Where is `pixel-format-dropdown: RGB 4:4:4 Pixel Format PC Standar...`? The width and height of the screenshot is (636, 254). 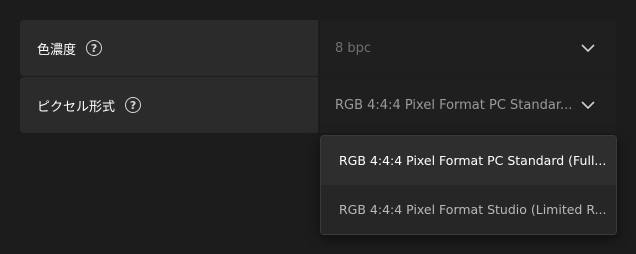
pixel-format-dropdown: RGB 4:4:4 Pixel Format PC Standar... is located at coordinates (468, 105).